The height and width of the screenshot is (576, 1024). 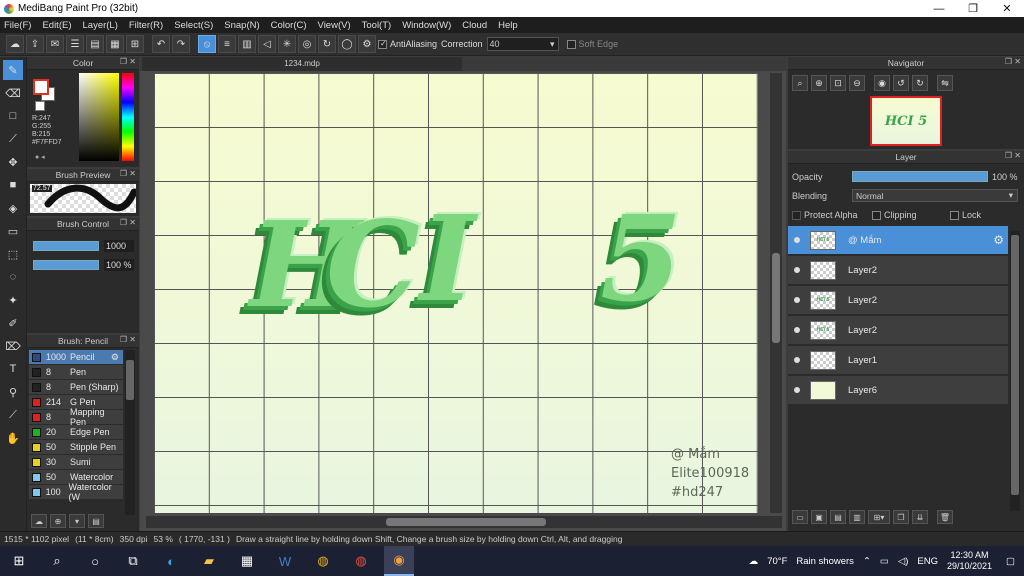 I want to click on rotate-right-icon: ↻, so click(x=920, y=83).